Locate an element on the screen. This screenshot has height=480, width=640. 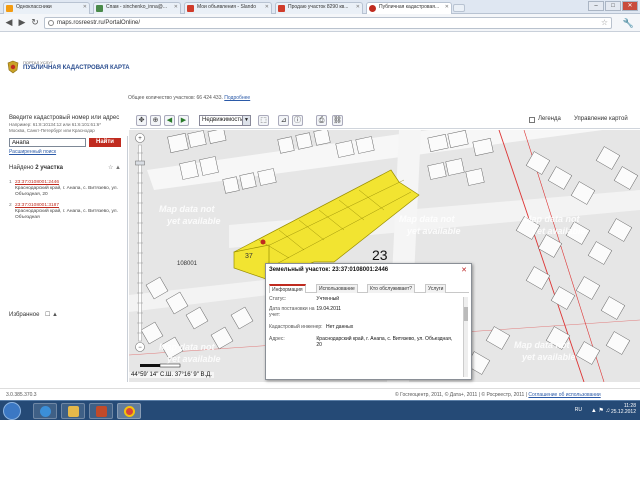
bookmark-star-icon: ☆ is located at coordinates (604, 23).